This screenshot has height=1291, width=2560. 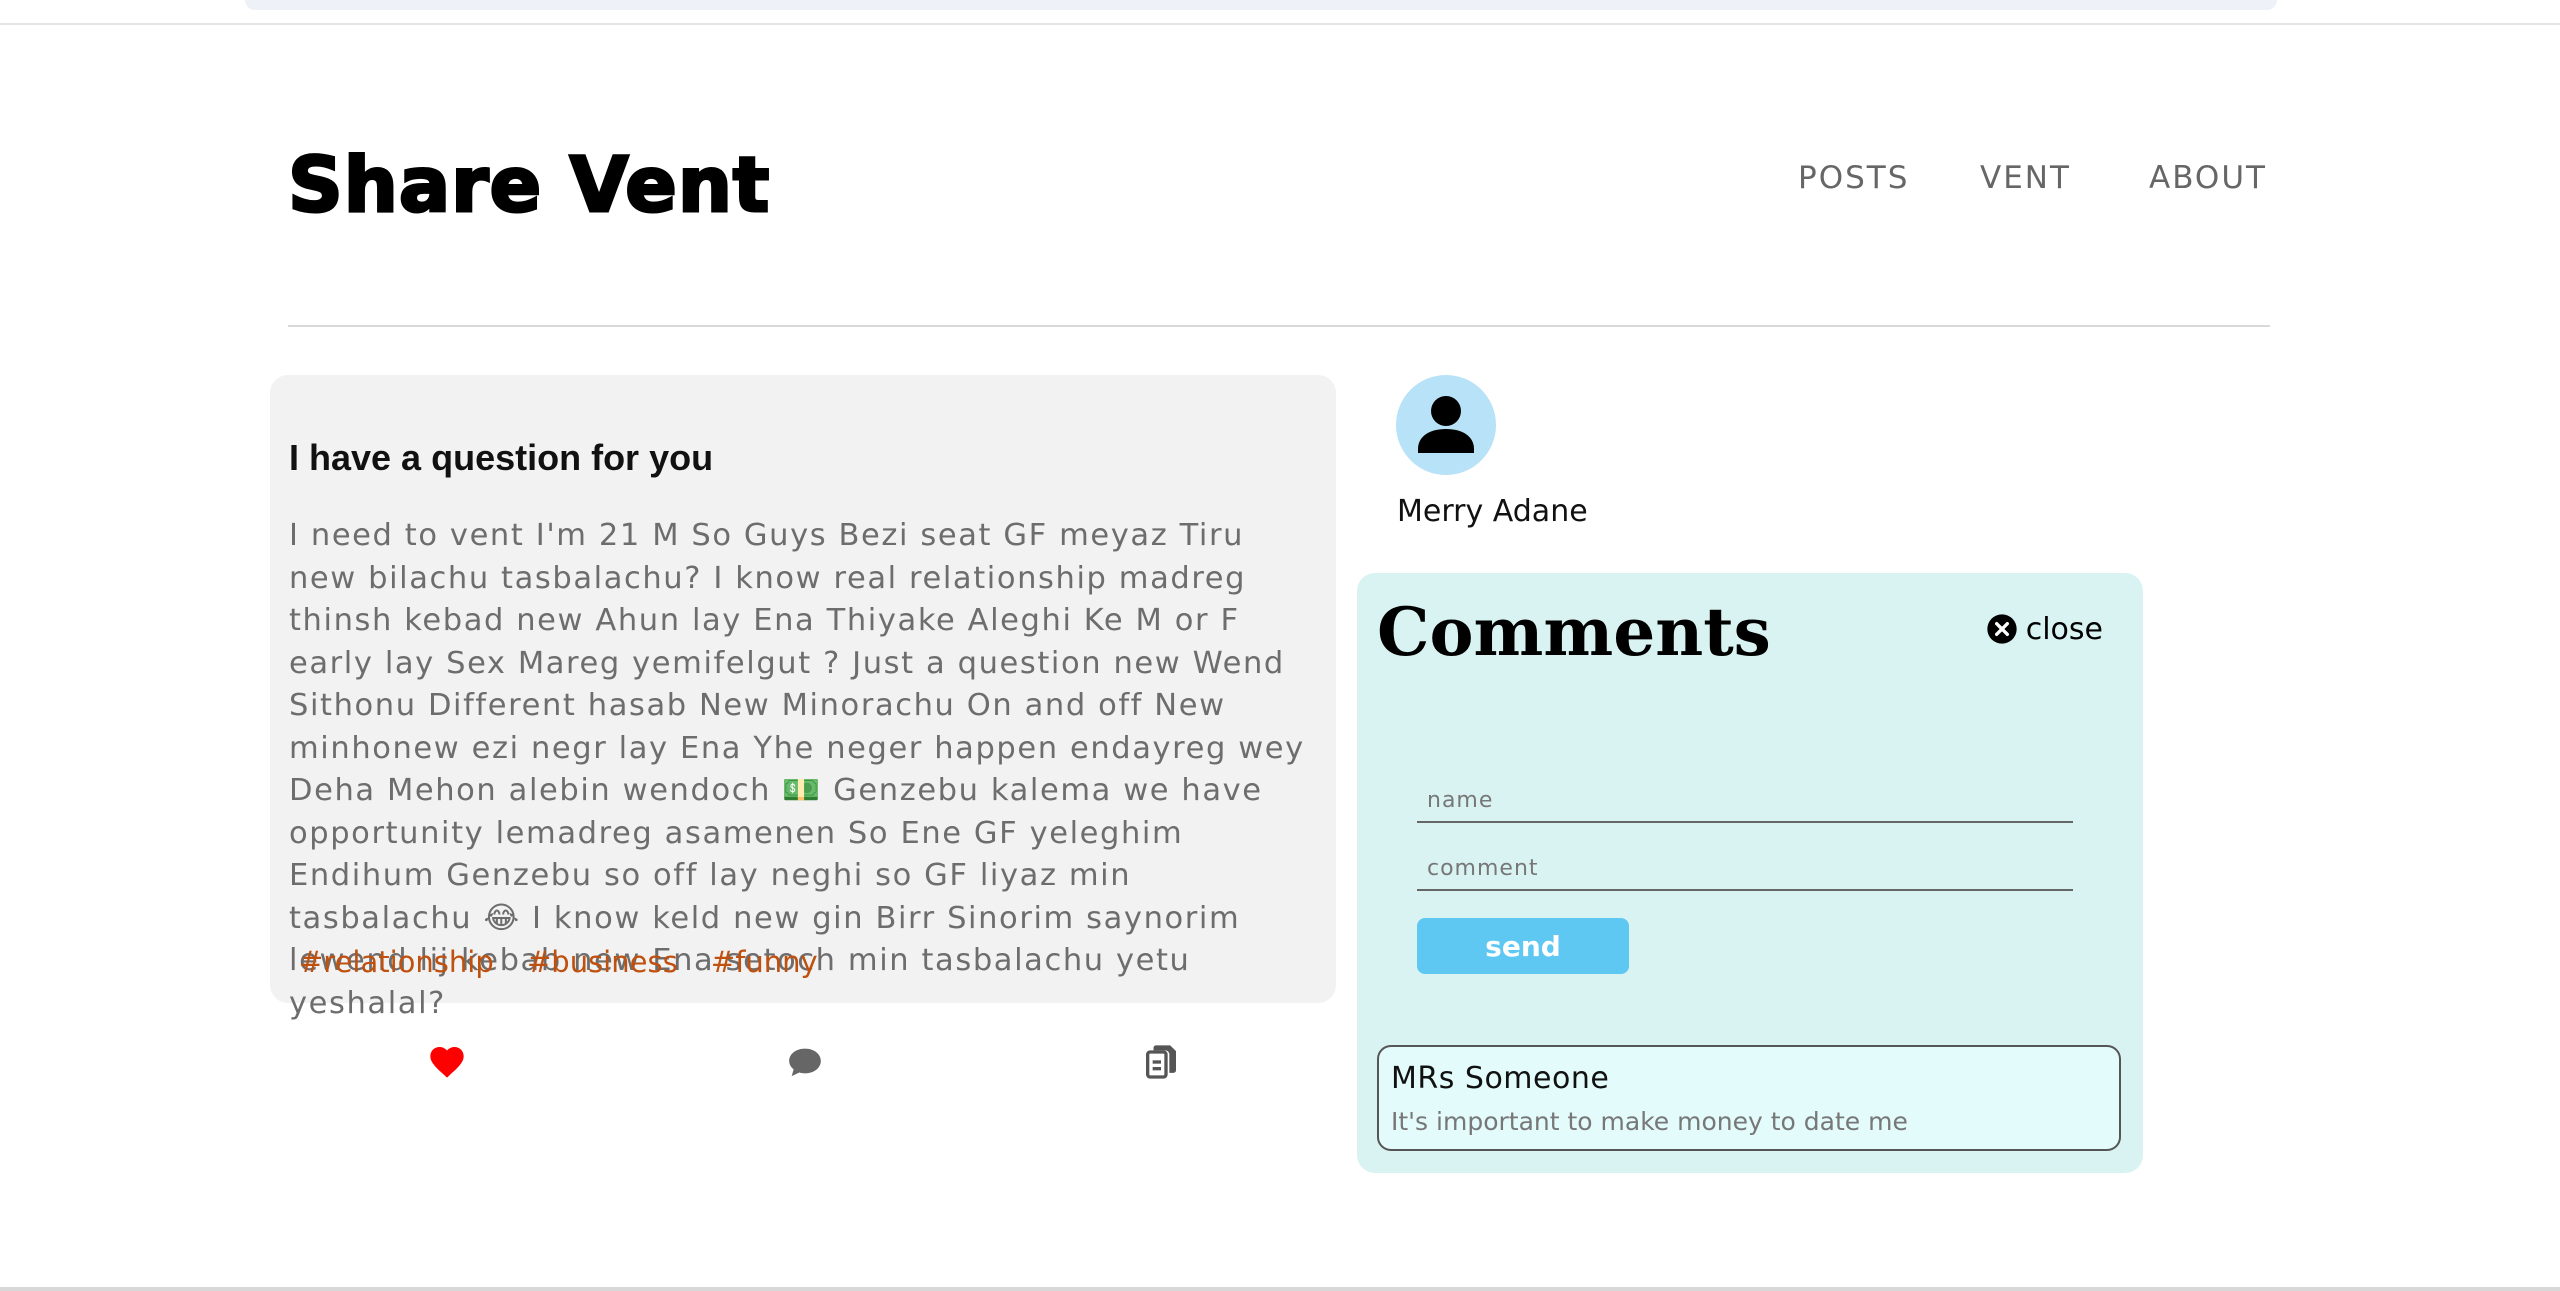 What do you see at coordinates (1853, 178) in the screenshot?
I see `nav-posts-link: POSTS` at bounding box center [1853, 178].